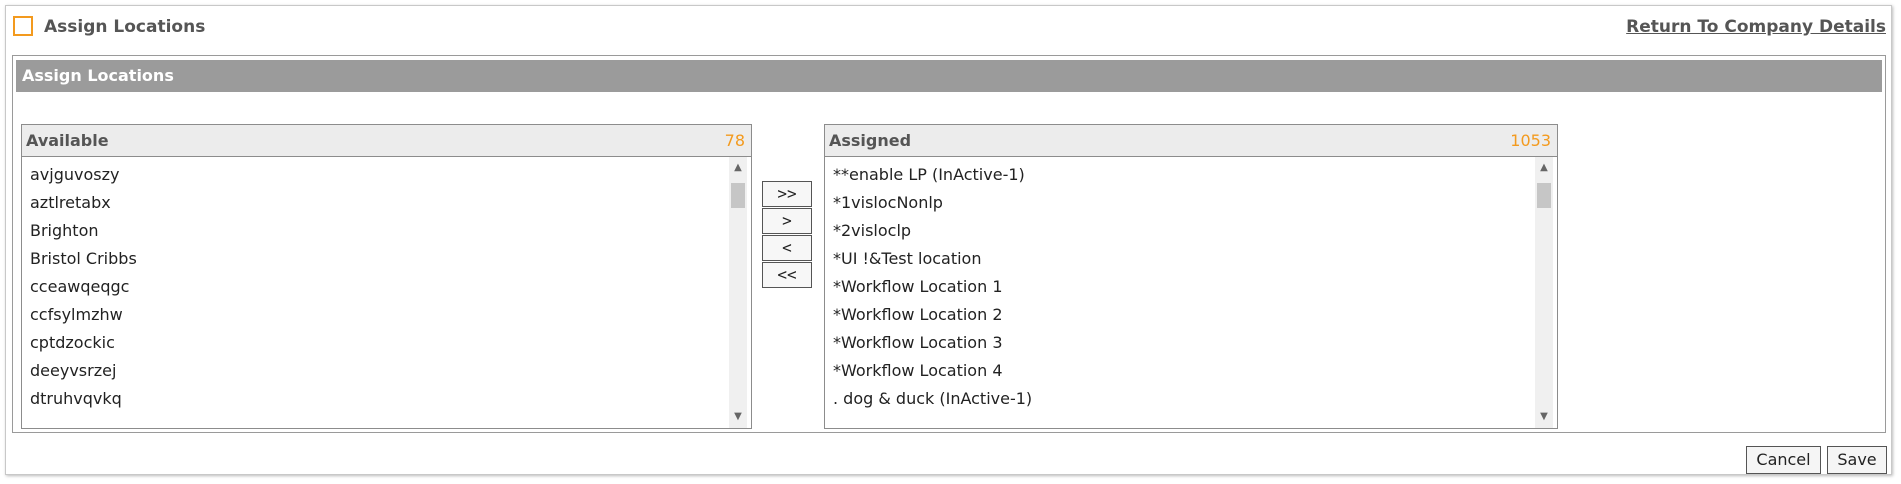  What do you see at coordinates (1756, 27) in the screenshot?
I see `return-to-company-details-link: Return To Company Details` at bounding box center [1756, 27].